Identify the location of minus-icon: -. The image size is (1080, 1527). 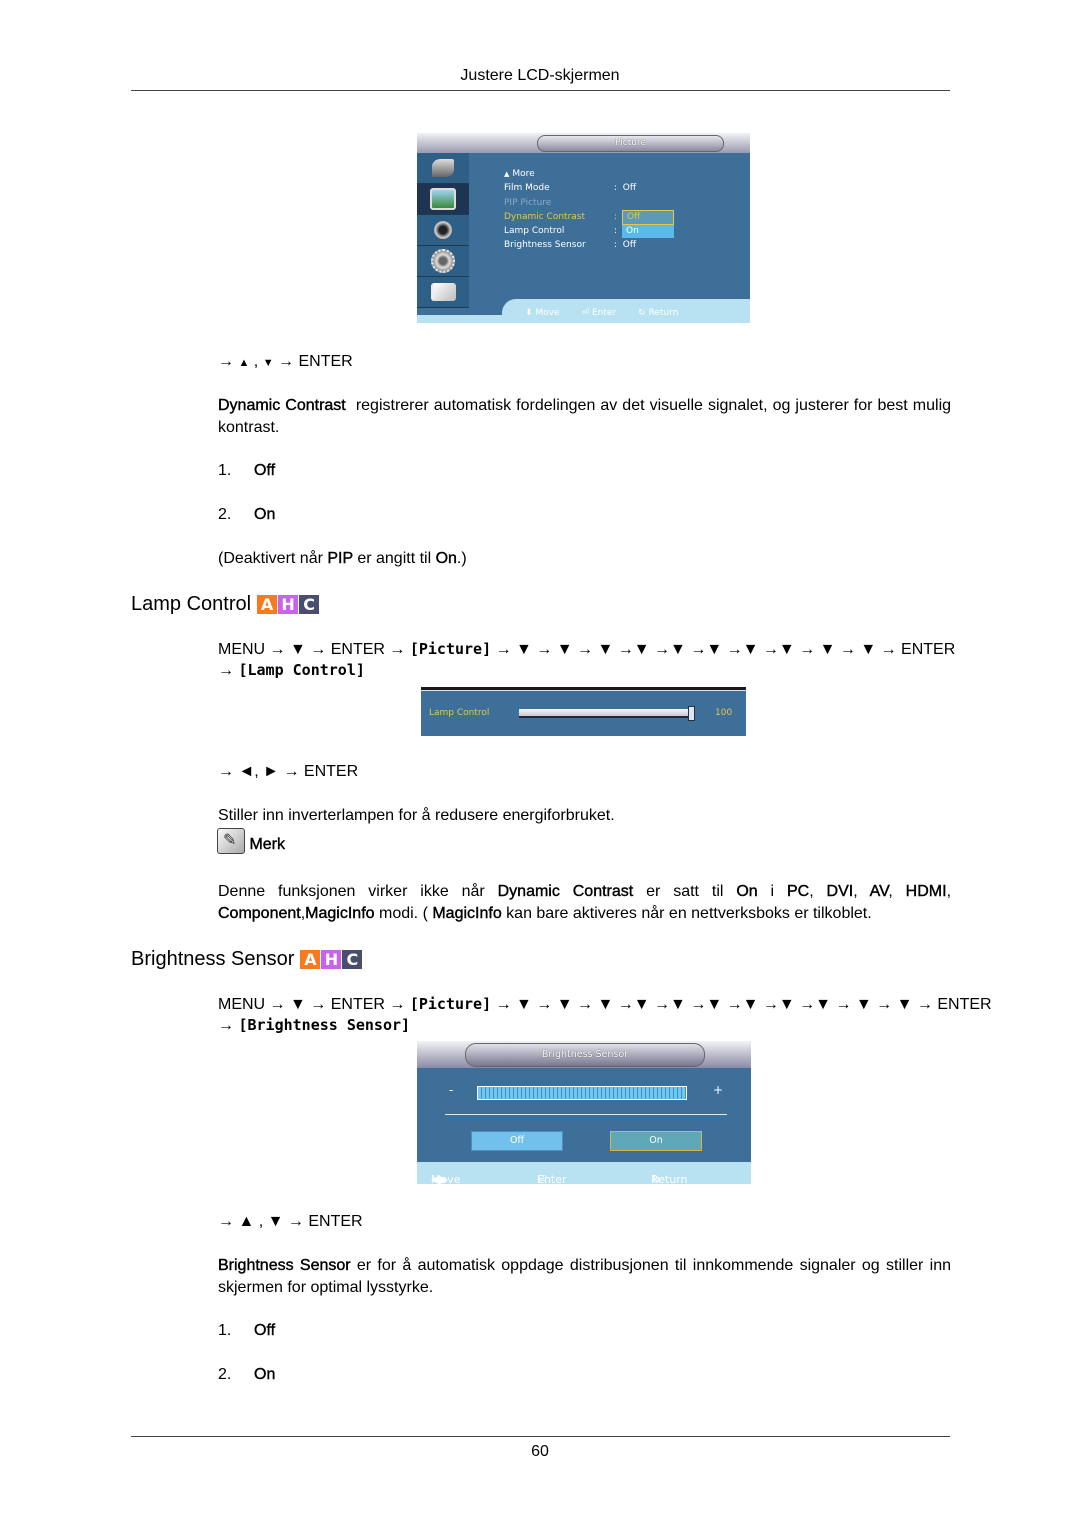
(451, 1090).